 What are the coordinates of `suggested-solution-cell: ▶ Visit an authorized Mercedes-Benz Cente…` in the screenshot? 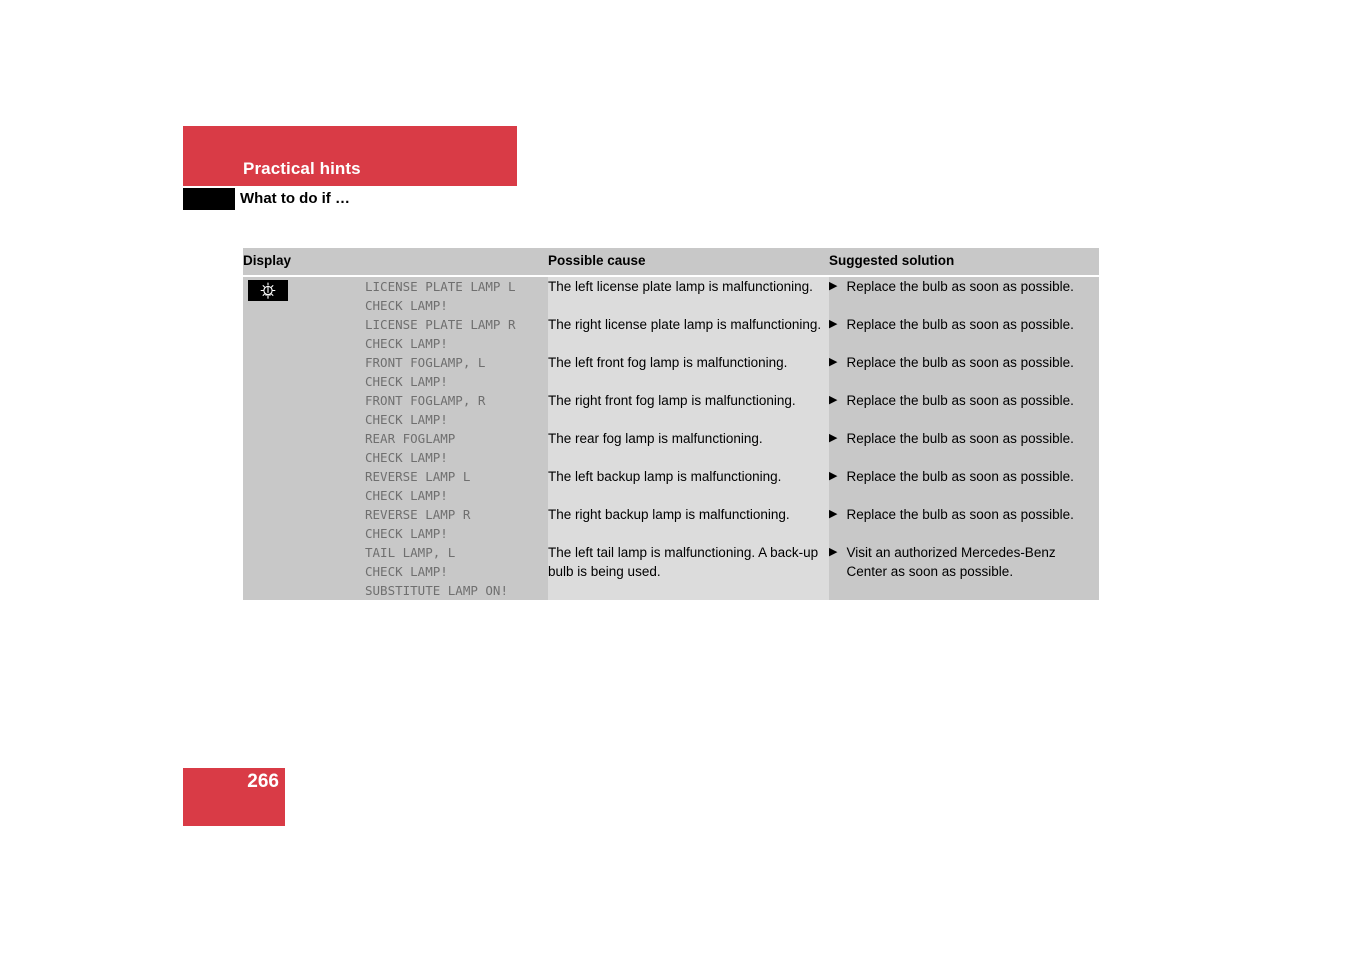 It's located at (964, 571).